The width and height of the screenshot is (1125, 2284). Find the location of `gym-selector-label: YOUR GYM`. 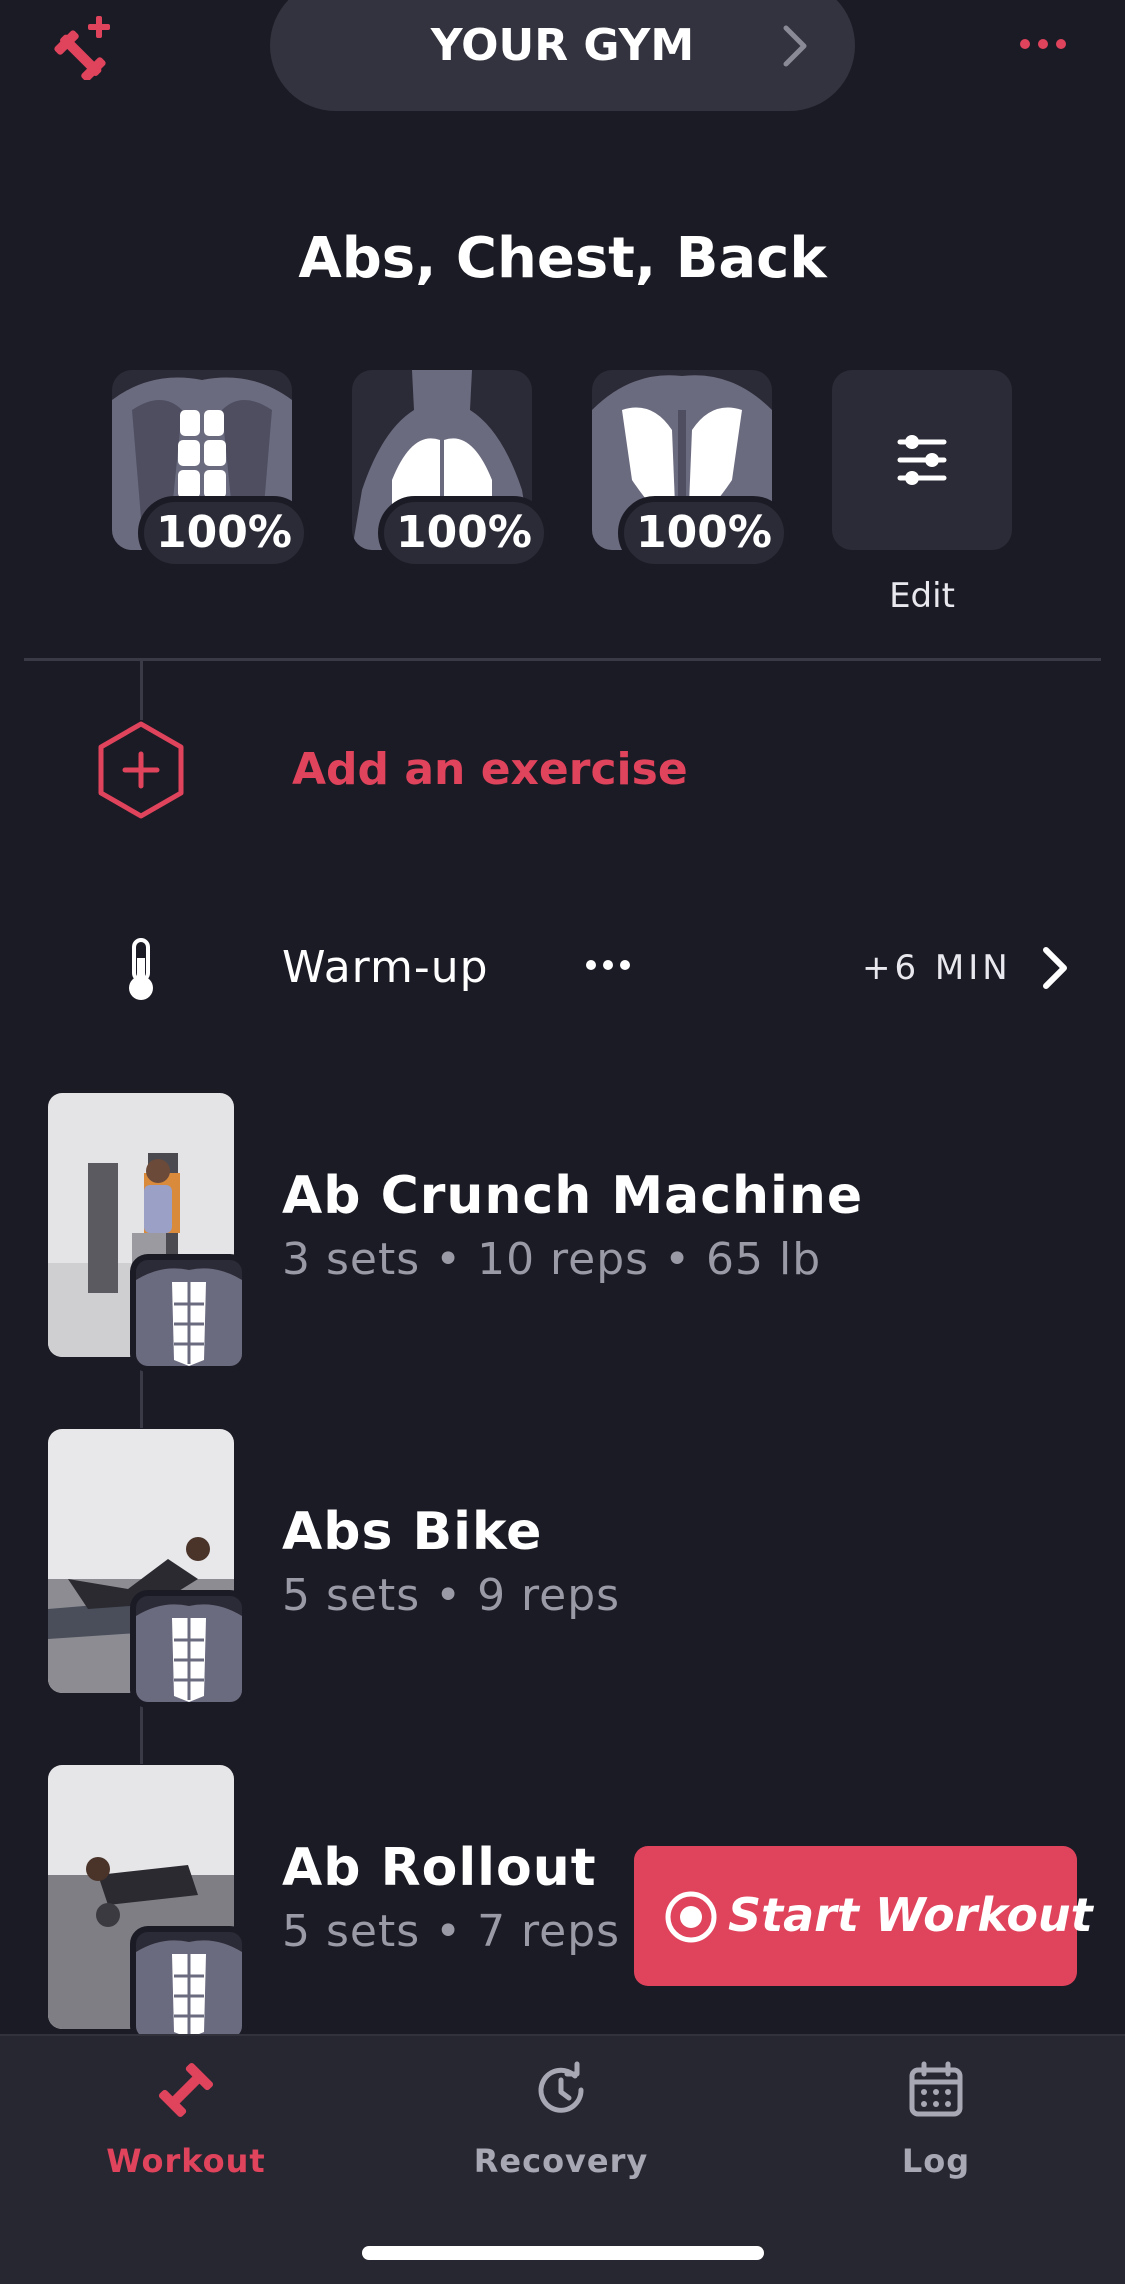

gym-selector-label: YOUR GYM is located at coordinates (562, 45).